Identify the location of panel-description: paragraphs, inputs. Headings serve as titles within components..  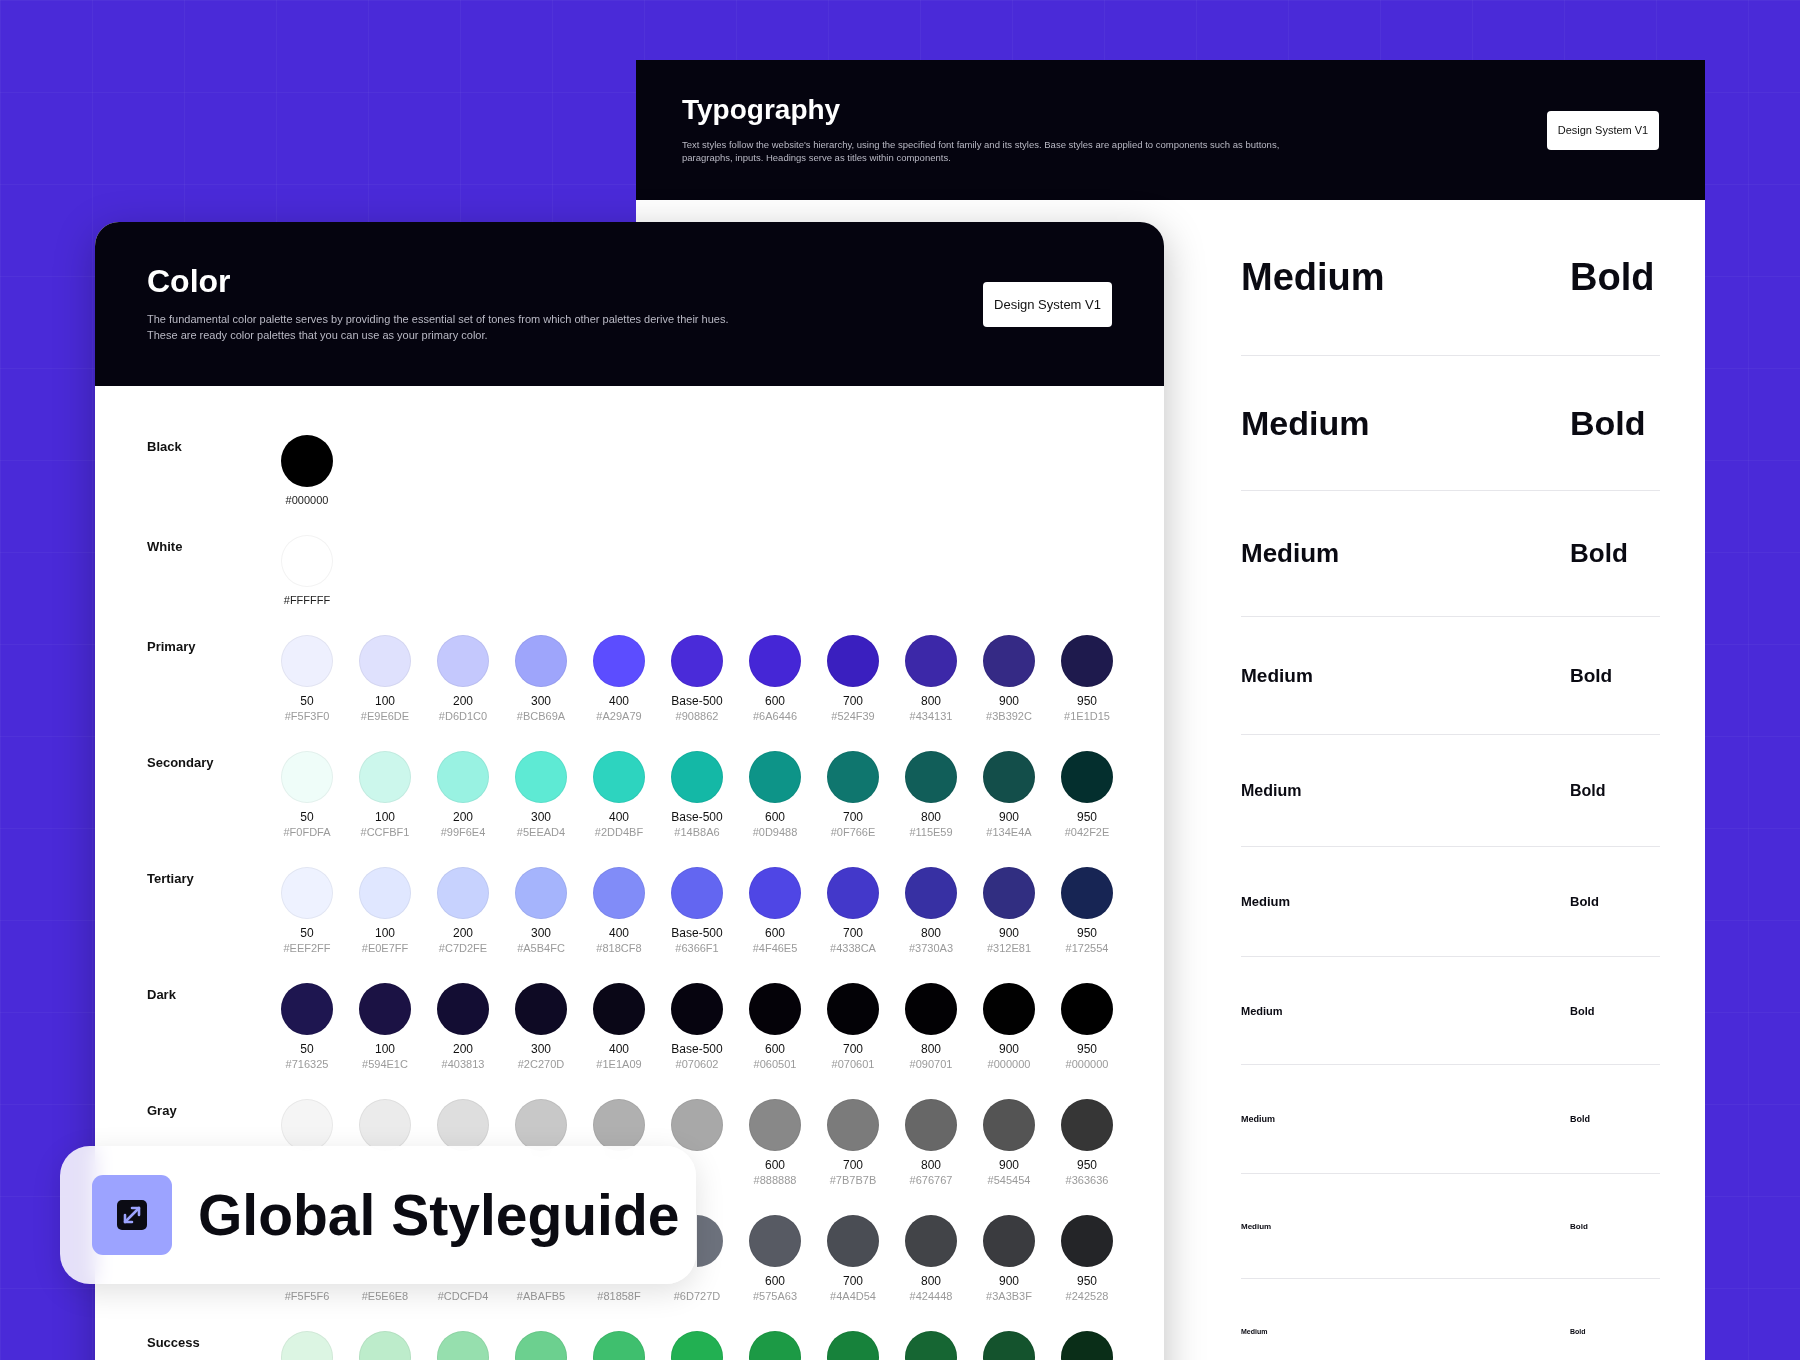
(817, 158).